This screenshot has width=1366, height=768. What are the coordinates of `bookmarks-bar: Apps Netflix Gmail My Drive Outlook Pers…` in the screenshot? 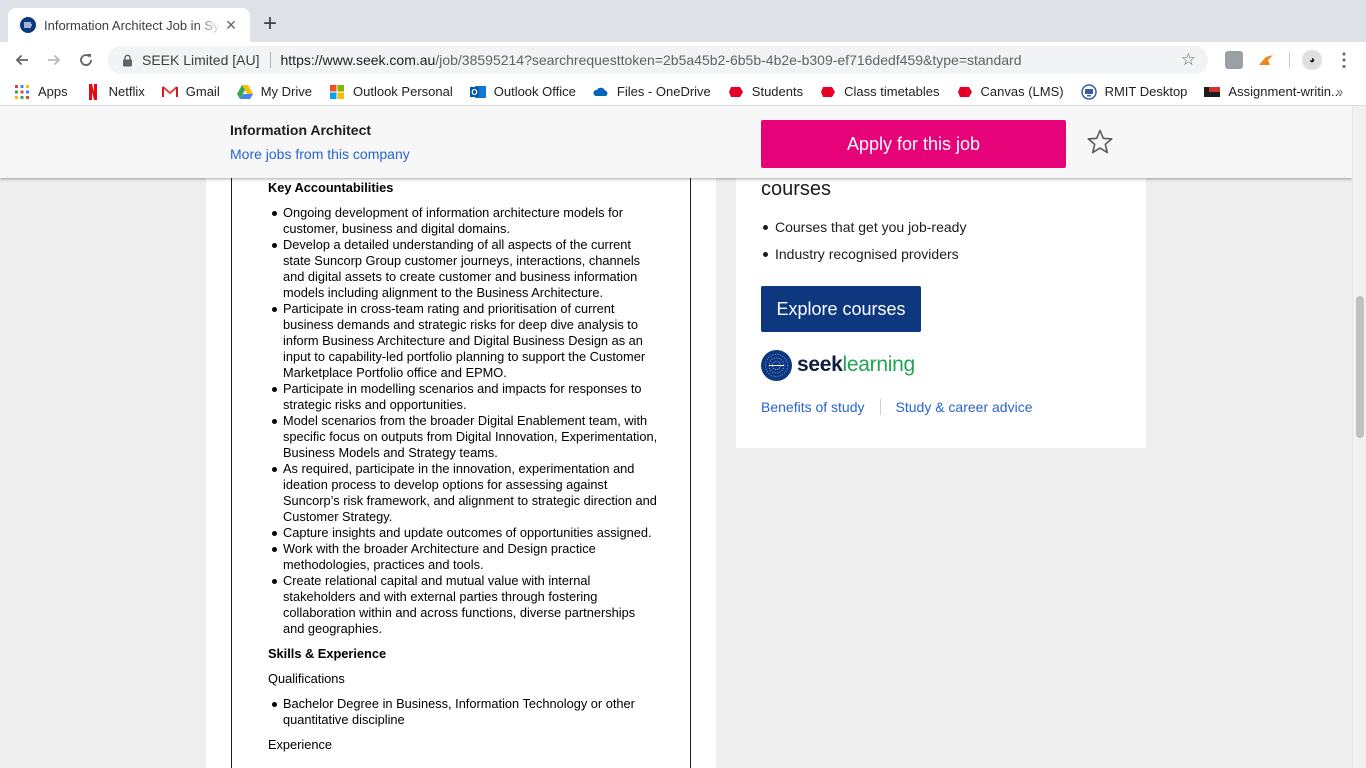 It's located at (683, 92).